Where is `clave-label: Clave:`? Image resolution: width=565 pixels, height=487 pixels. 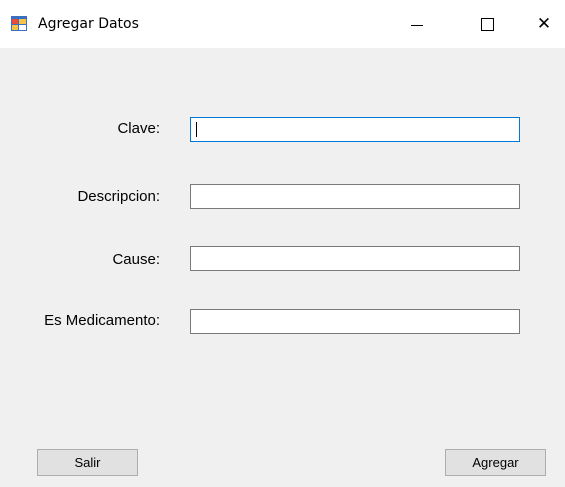
clave-label: Clave: is located at coordinates (138, 128).